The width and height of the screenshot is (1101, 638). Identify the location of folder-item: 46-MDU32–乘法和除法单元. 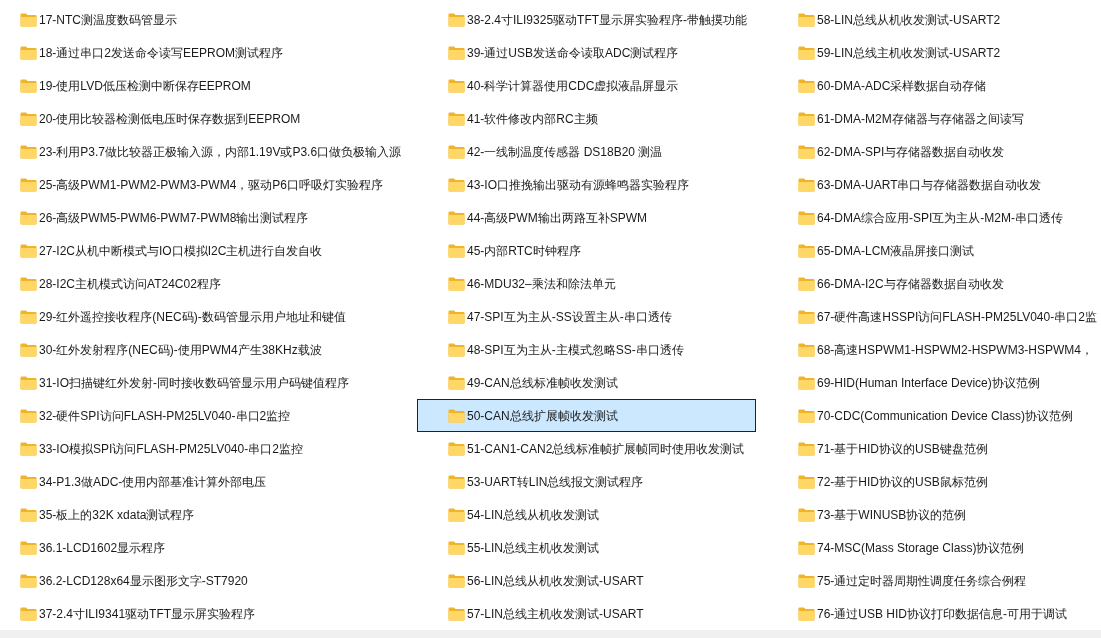
(586, 283).